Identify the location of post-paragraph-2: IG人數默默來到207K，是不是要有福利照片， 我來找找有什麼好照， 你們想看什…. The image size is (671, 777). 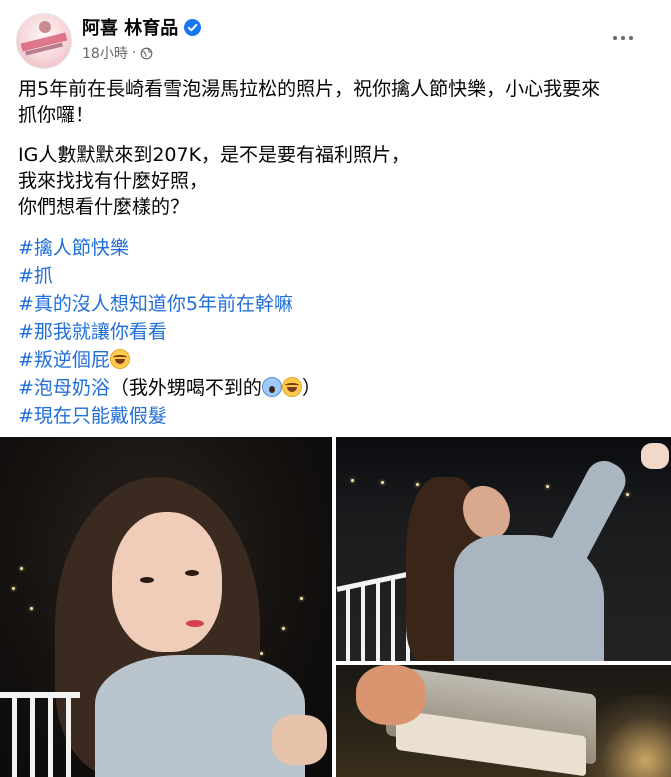
(338, 181).